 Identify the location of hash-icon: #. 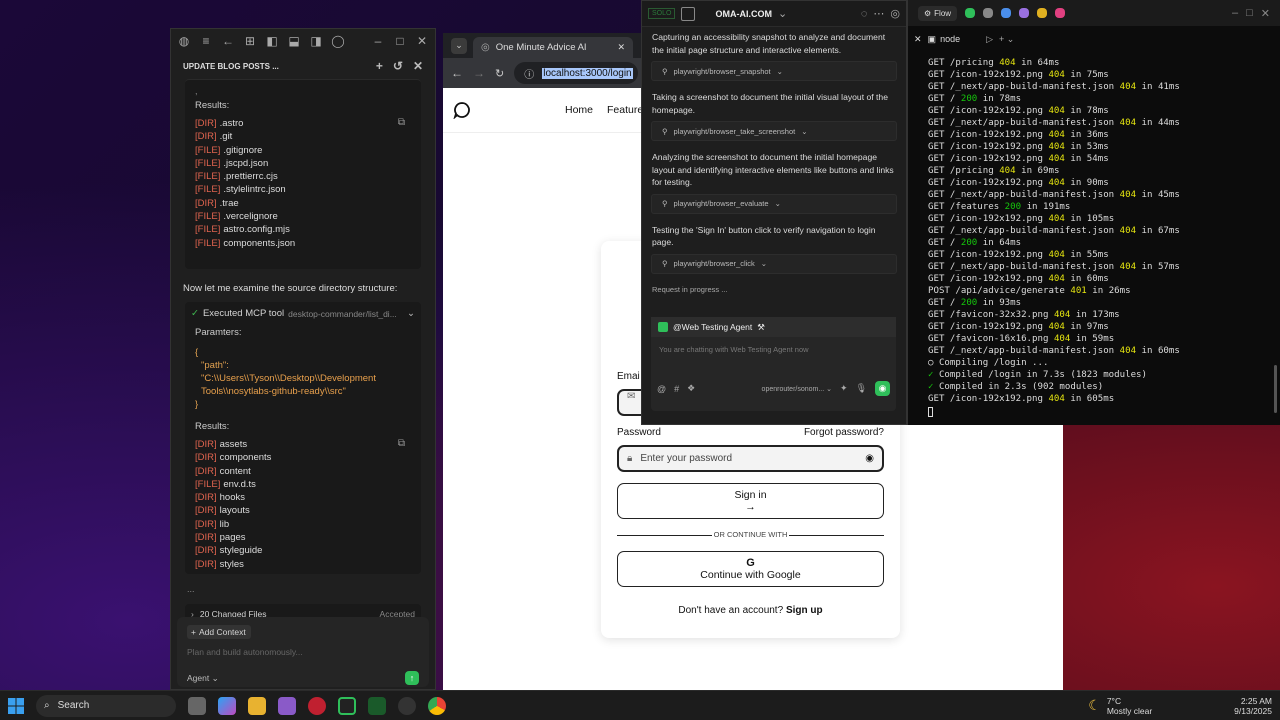
(676, 389).